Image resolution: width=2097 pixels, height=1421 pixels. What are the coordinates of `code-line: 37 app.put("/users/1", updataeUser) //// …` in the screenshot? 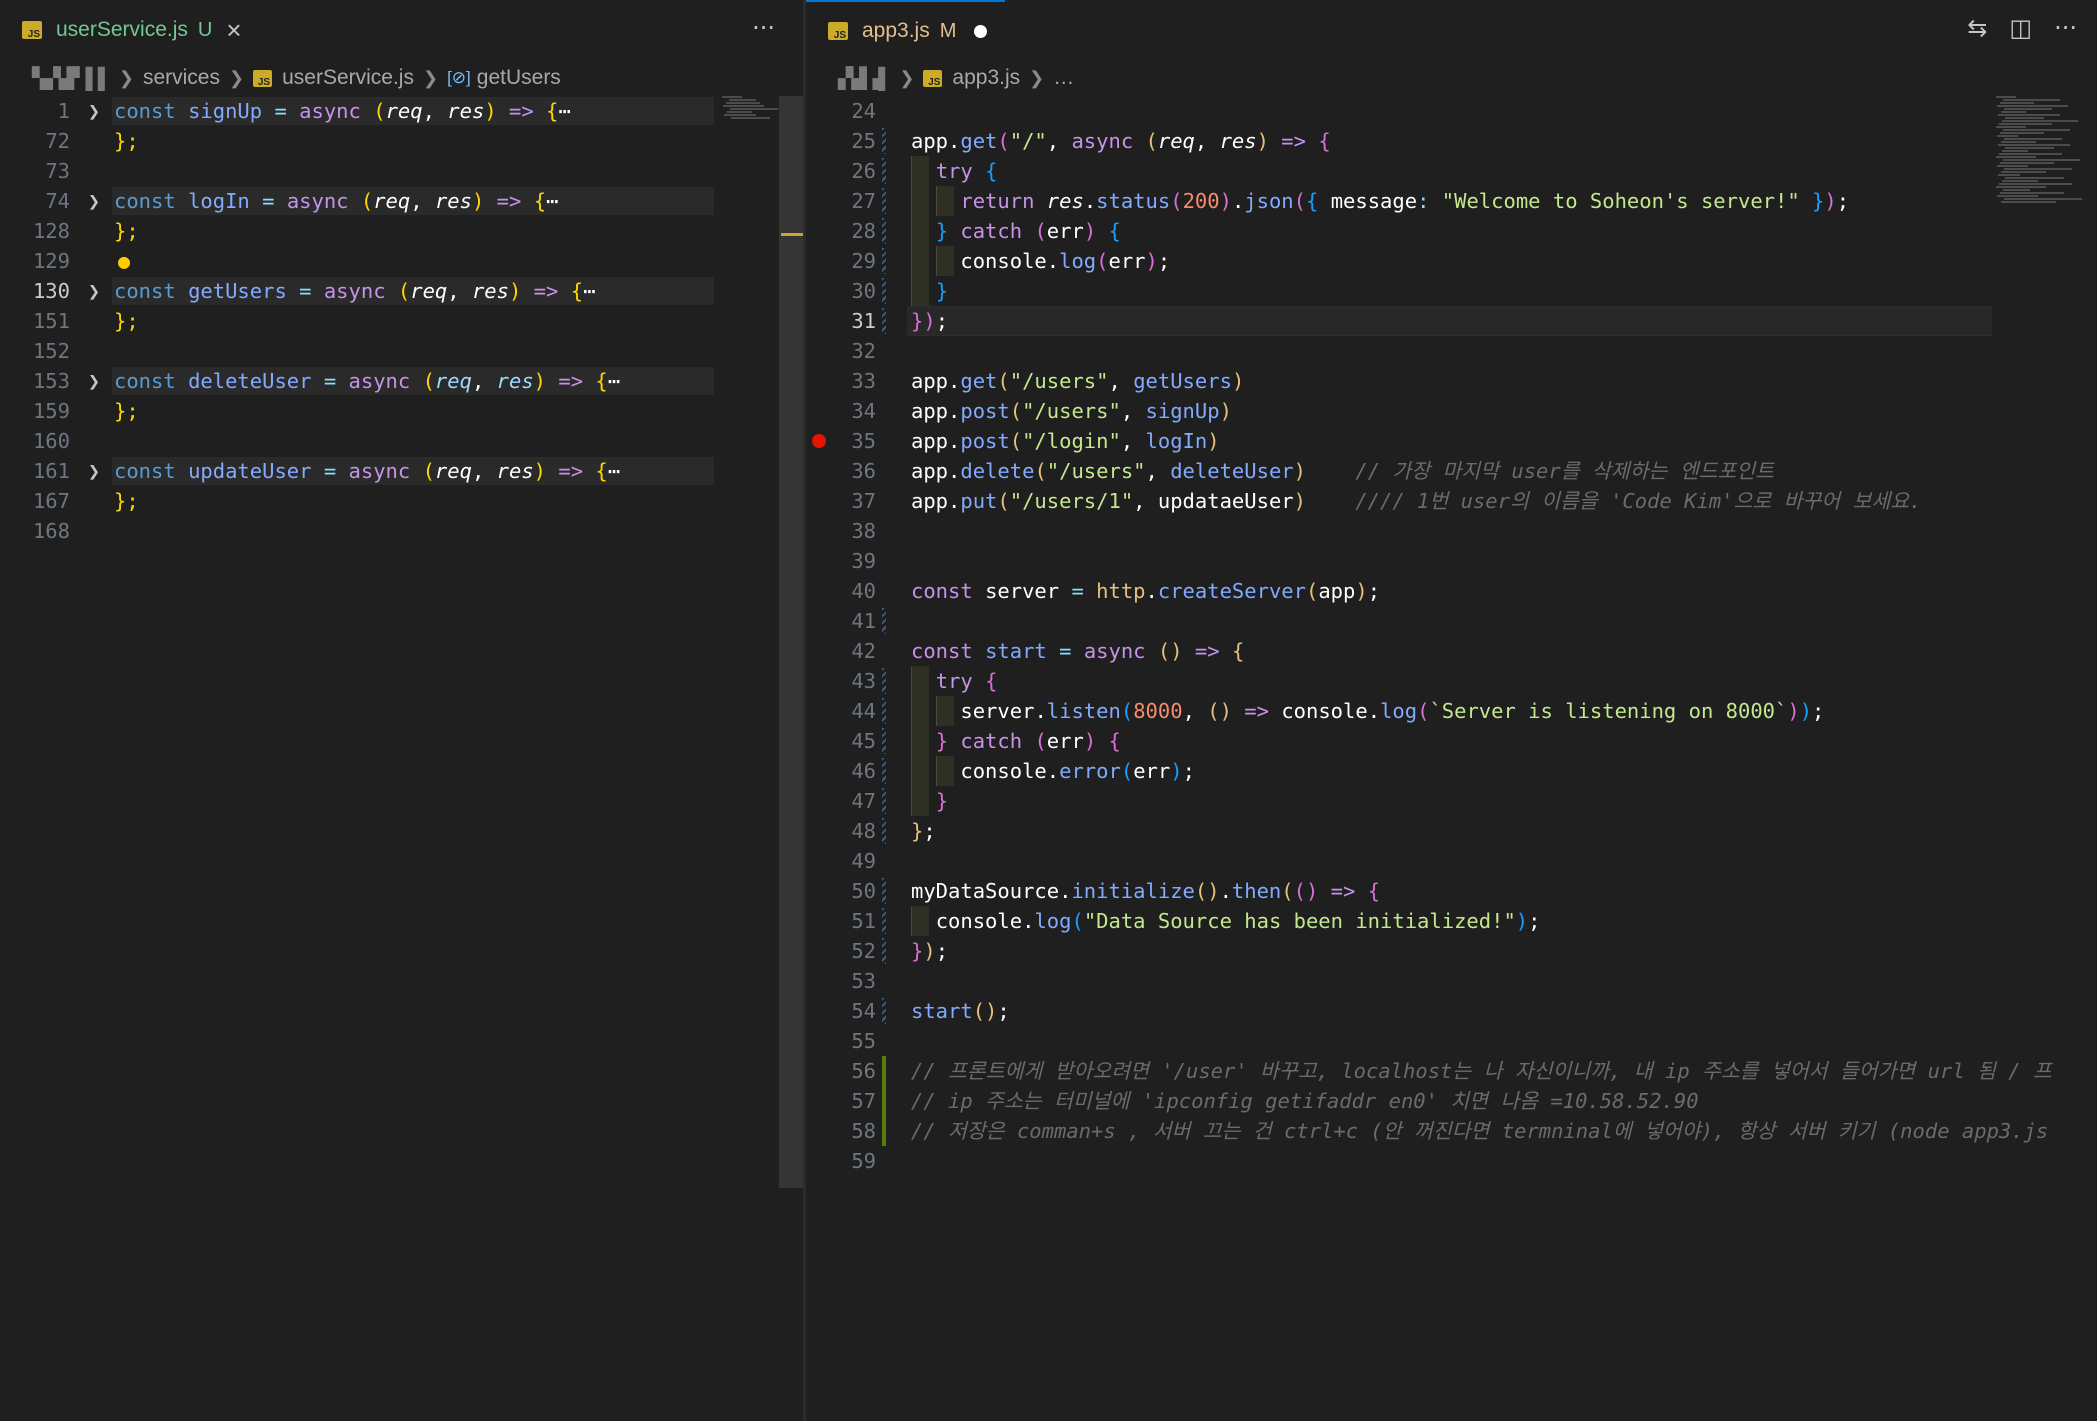 It's located at (1451, 501).